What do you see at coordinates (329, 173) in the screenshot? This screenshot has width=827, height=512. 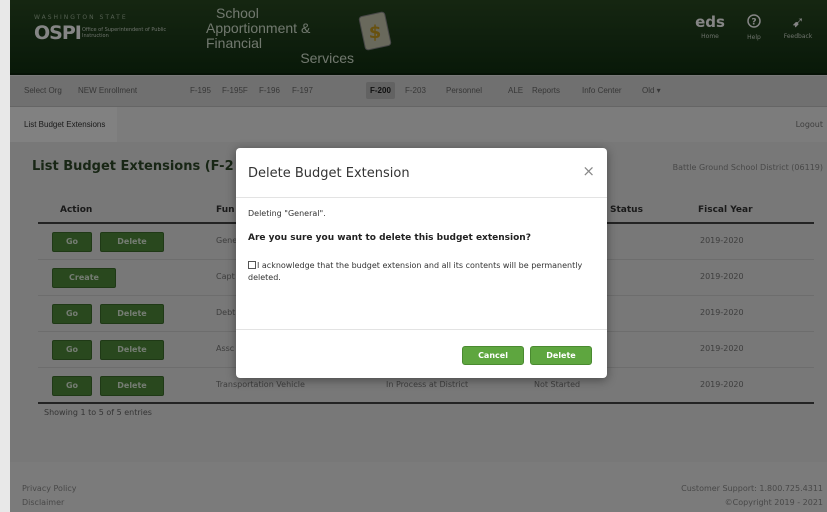 I see `dialog-title: Delete Budget Extension` at bounding box center [329, 173].